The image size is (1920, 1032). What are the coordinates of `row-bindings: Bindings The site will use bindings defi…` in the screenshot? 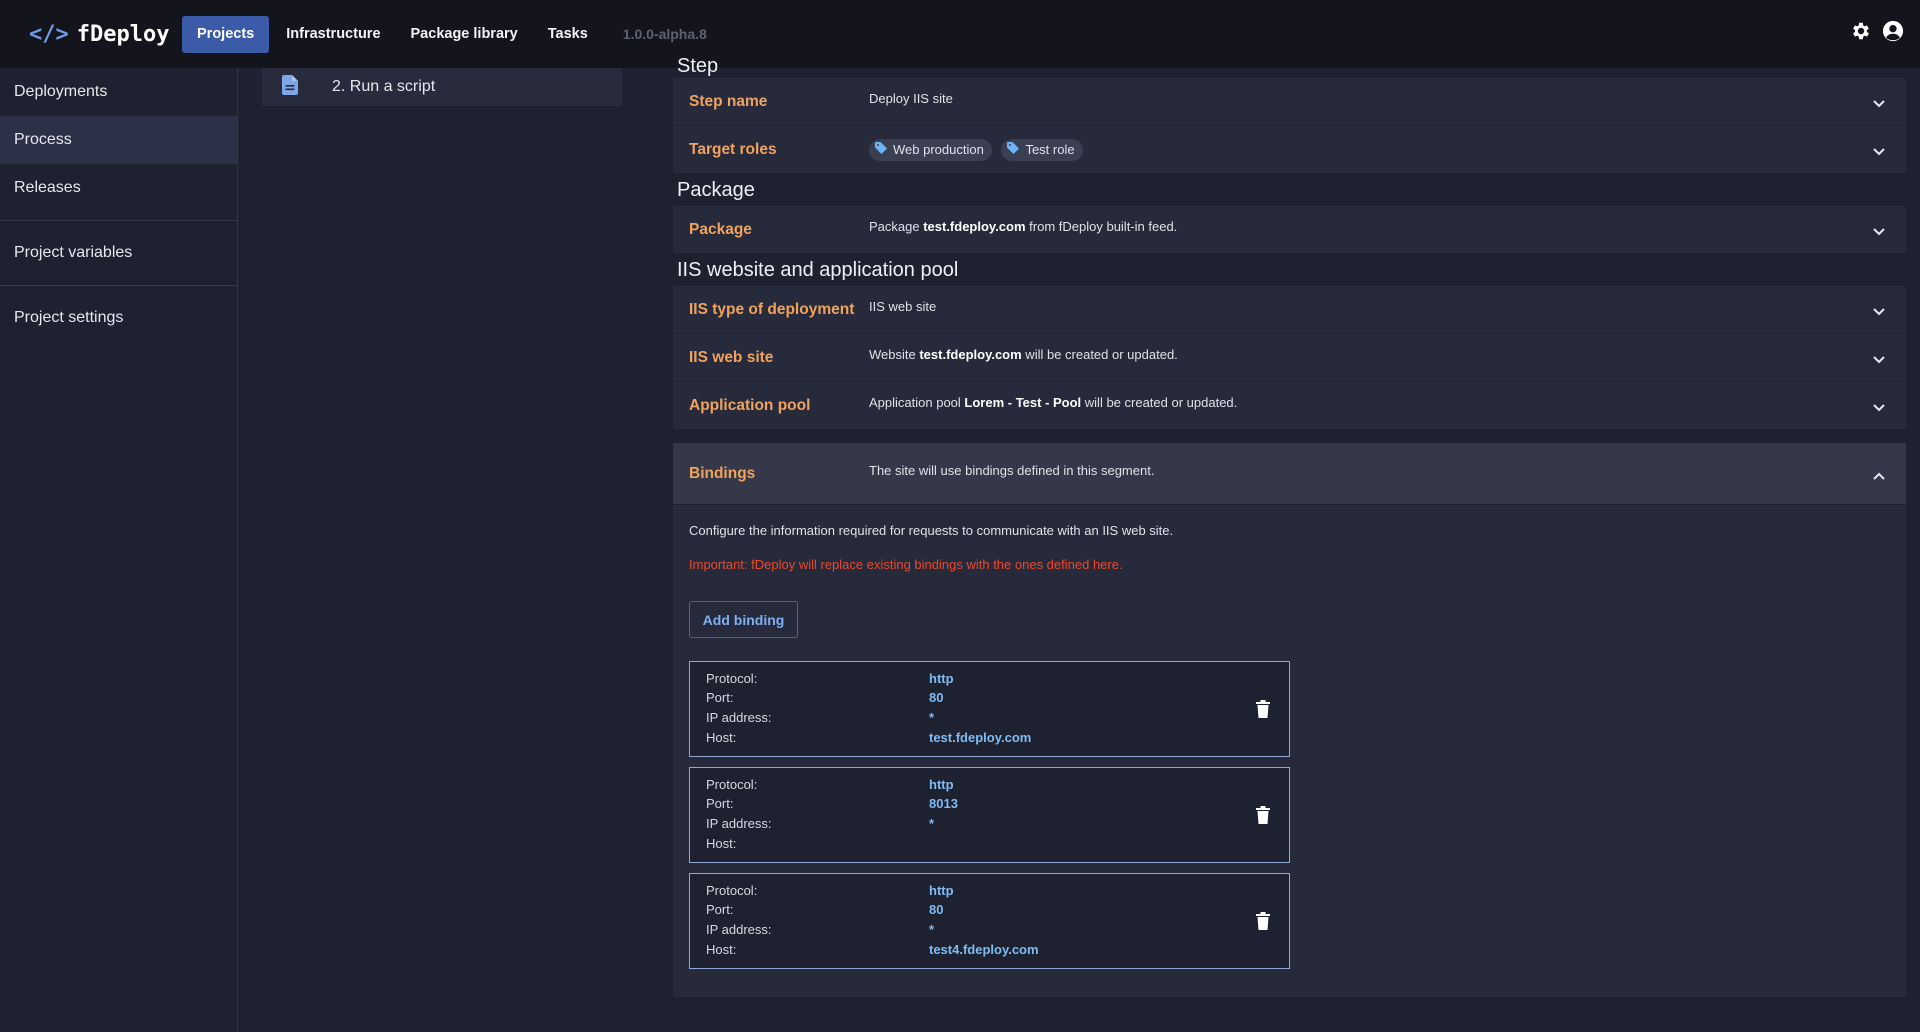 It's located at (1289, 474).